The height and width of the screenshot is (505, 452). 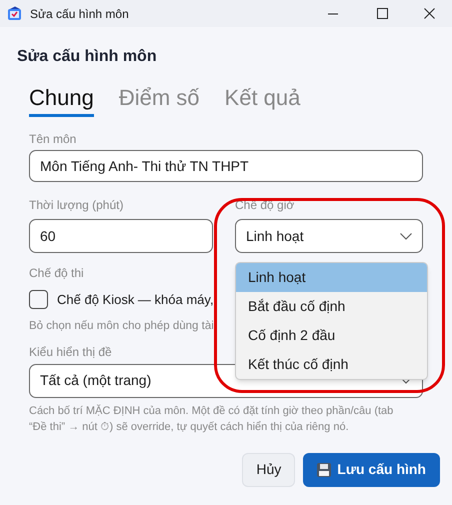 I want to click on chevron-down-icon, so click(x=406, y=236).